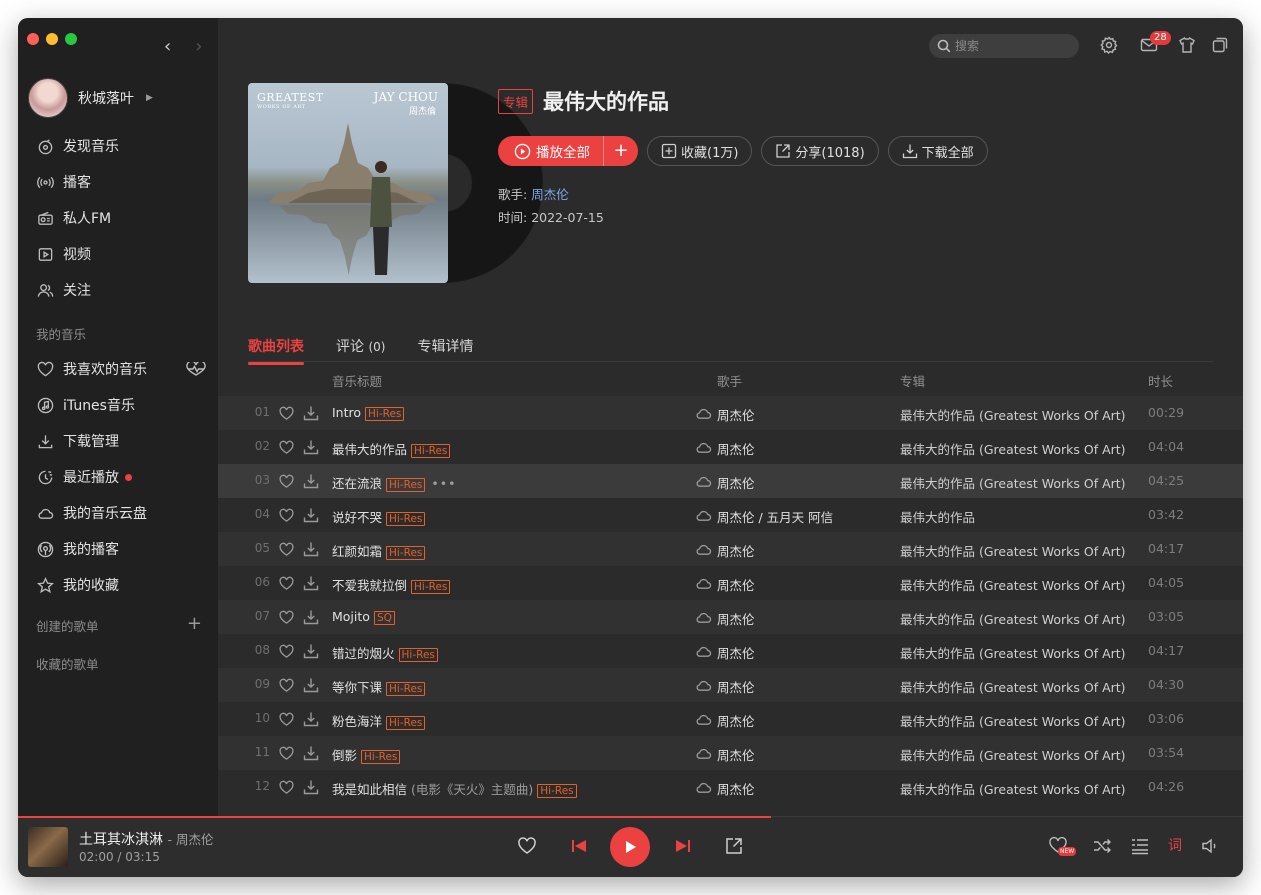 The height and width of the screenshot is (895, 1261). What do you see at coordinates (48, 98) in the screenshot?
I see `avatar` at bounding box center [48, 98].